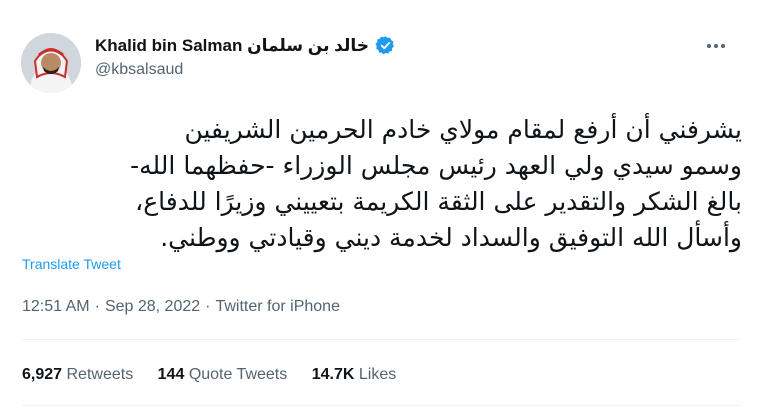 This screenshot has height=412, width=763. I want to click on retweets-stat: 6,927 Retweets, so click(77, 374).